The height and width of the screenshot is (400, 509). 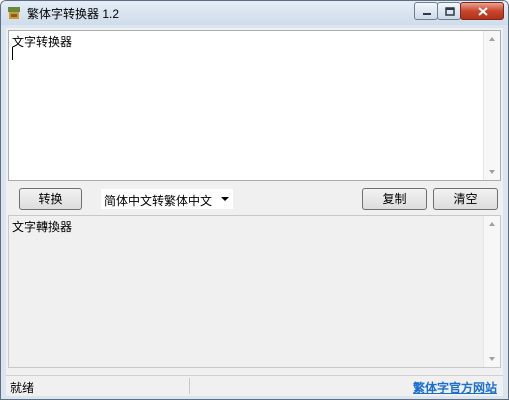 What do you see at coordinates (455, 387) in the screenshot?
I see `official-site-link: 繁体字官方网站` at bounding box center [455, 387].